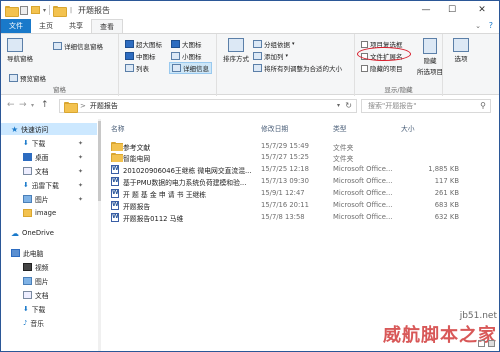  I want to click on nav-this-pc: 此电脑, so click(49, 253).